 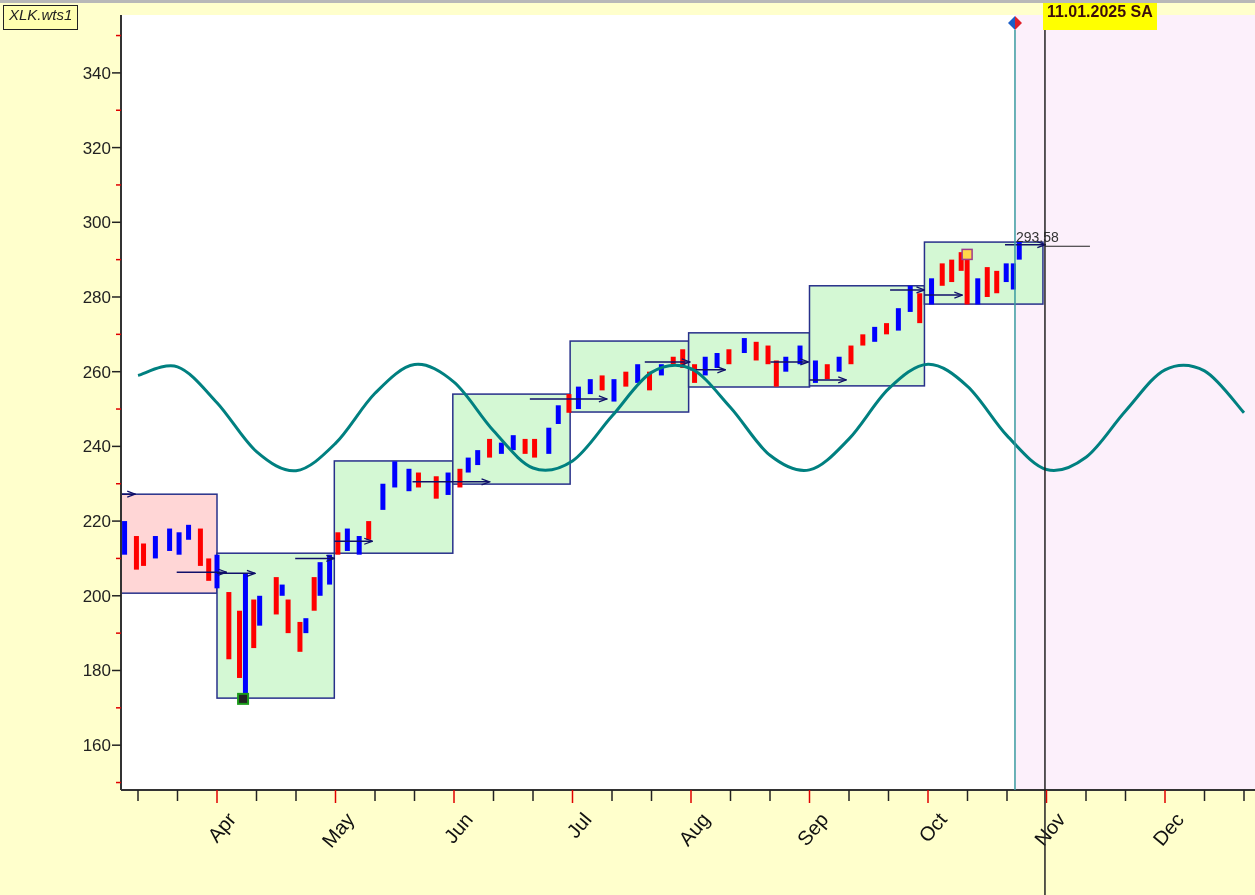 What do you see at coordinates (1049, 829) in the screenshot?
I see `axis-label: Nov` at bounding box center [1049, 829].